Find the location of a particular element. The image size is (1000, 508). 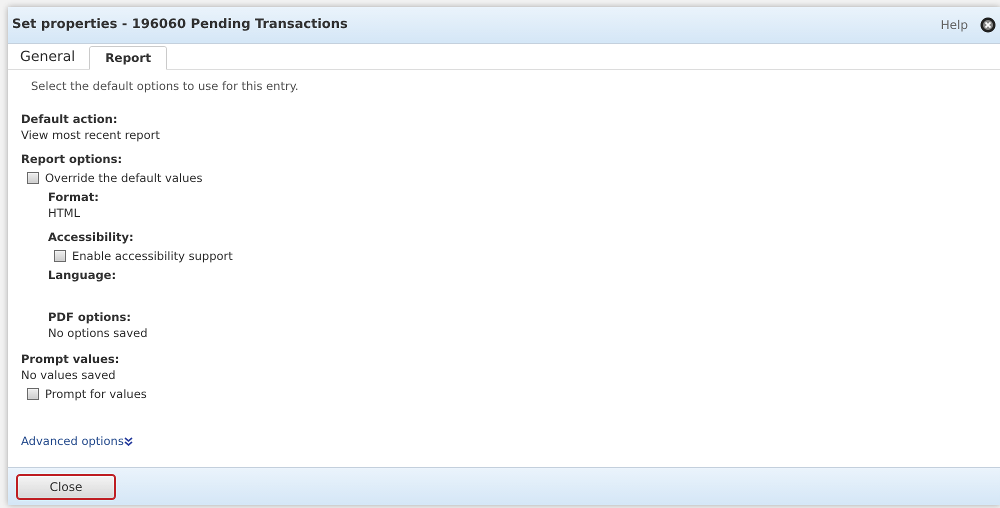

field-value: No values saved is located at coordinates (69, 375).